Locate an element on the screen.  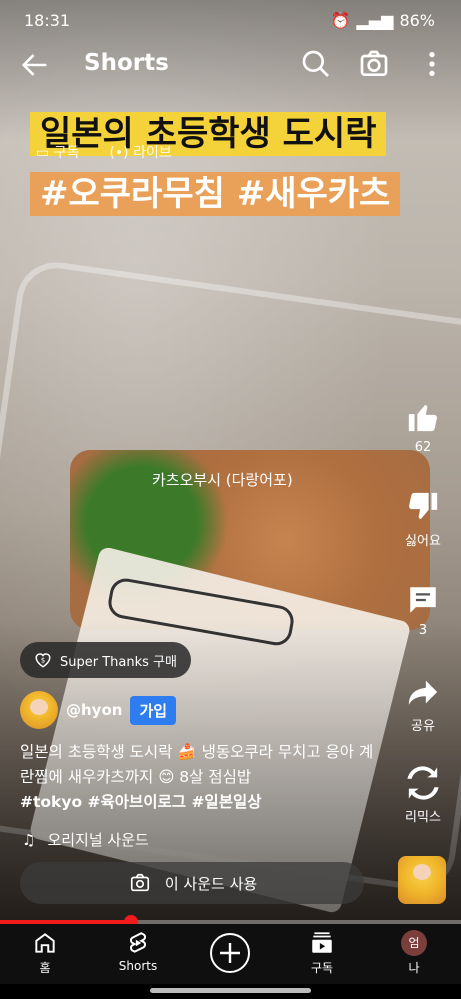
video-caption-line2: #오쿠라무침 #새우카츠 is located at coordinates (215, 194).